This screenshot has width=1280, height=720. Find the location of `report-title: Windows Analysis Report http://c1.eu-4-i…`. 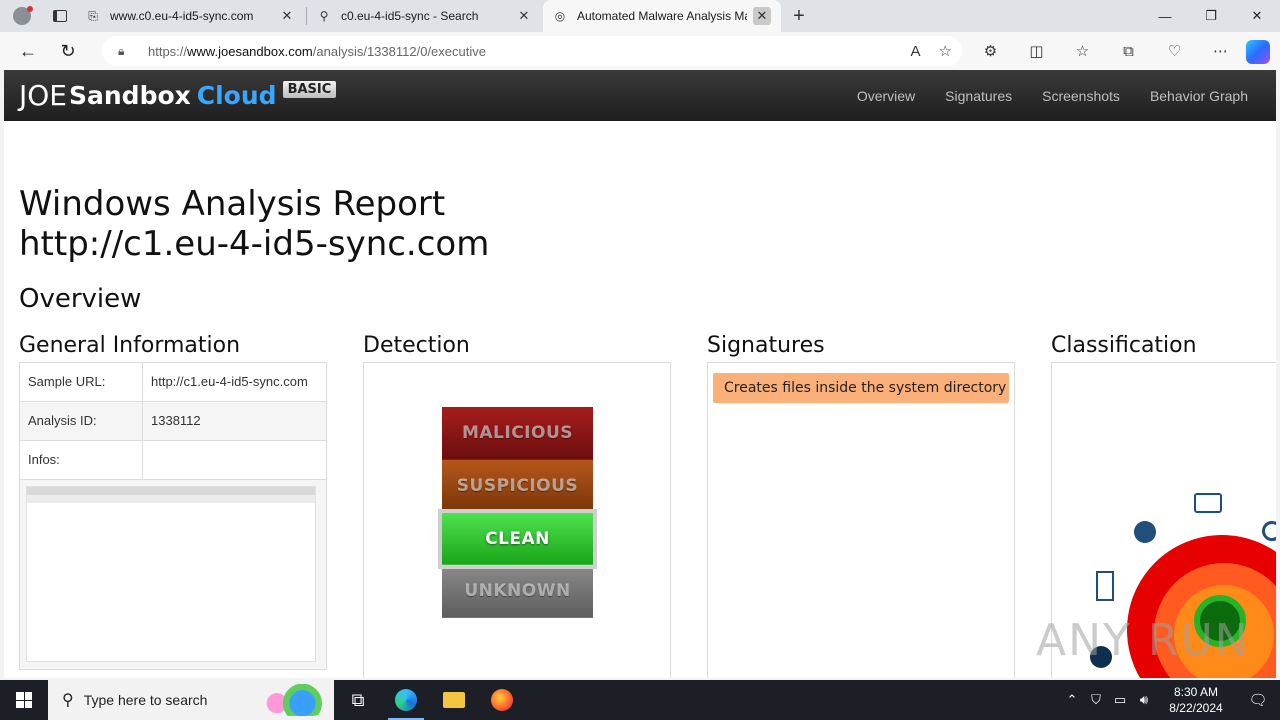

report-title: Windows Analysis Report http://c1.eu-4-i… is located at coordinates (254, 224).